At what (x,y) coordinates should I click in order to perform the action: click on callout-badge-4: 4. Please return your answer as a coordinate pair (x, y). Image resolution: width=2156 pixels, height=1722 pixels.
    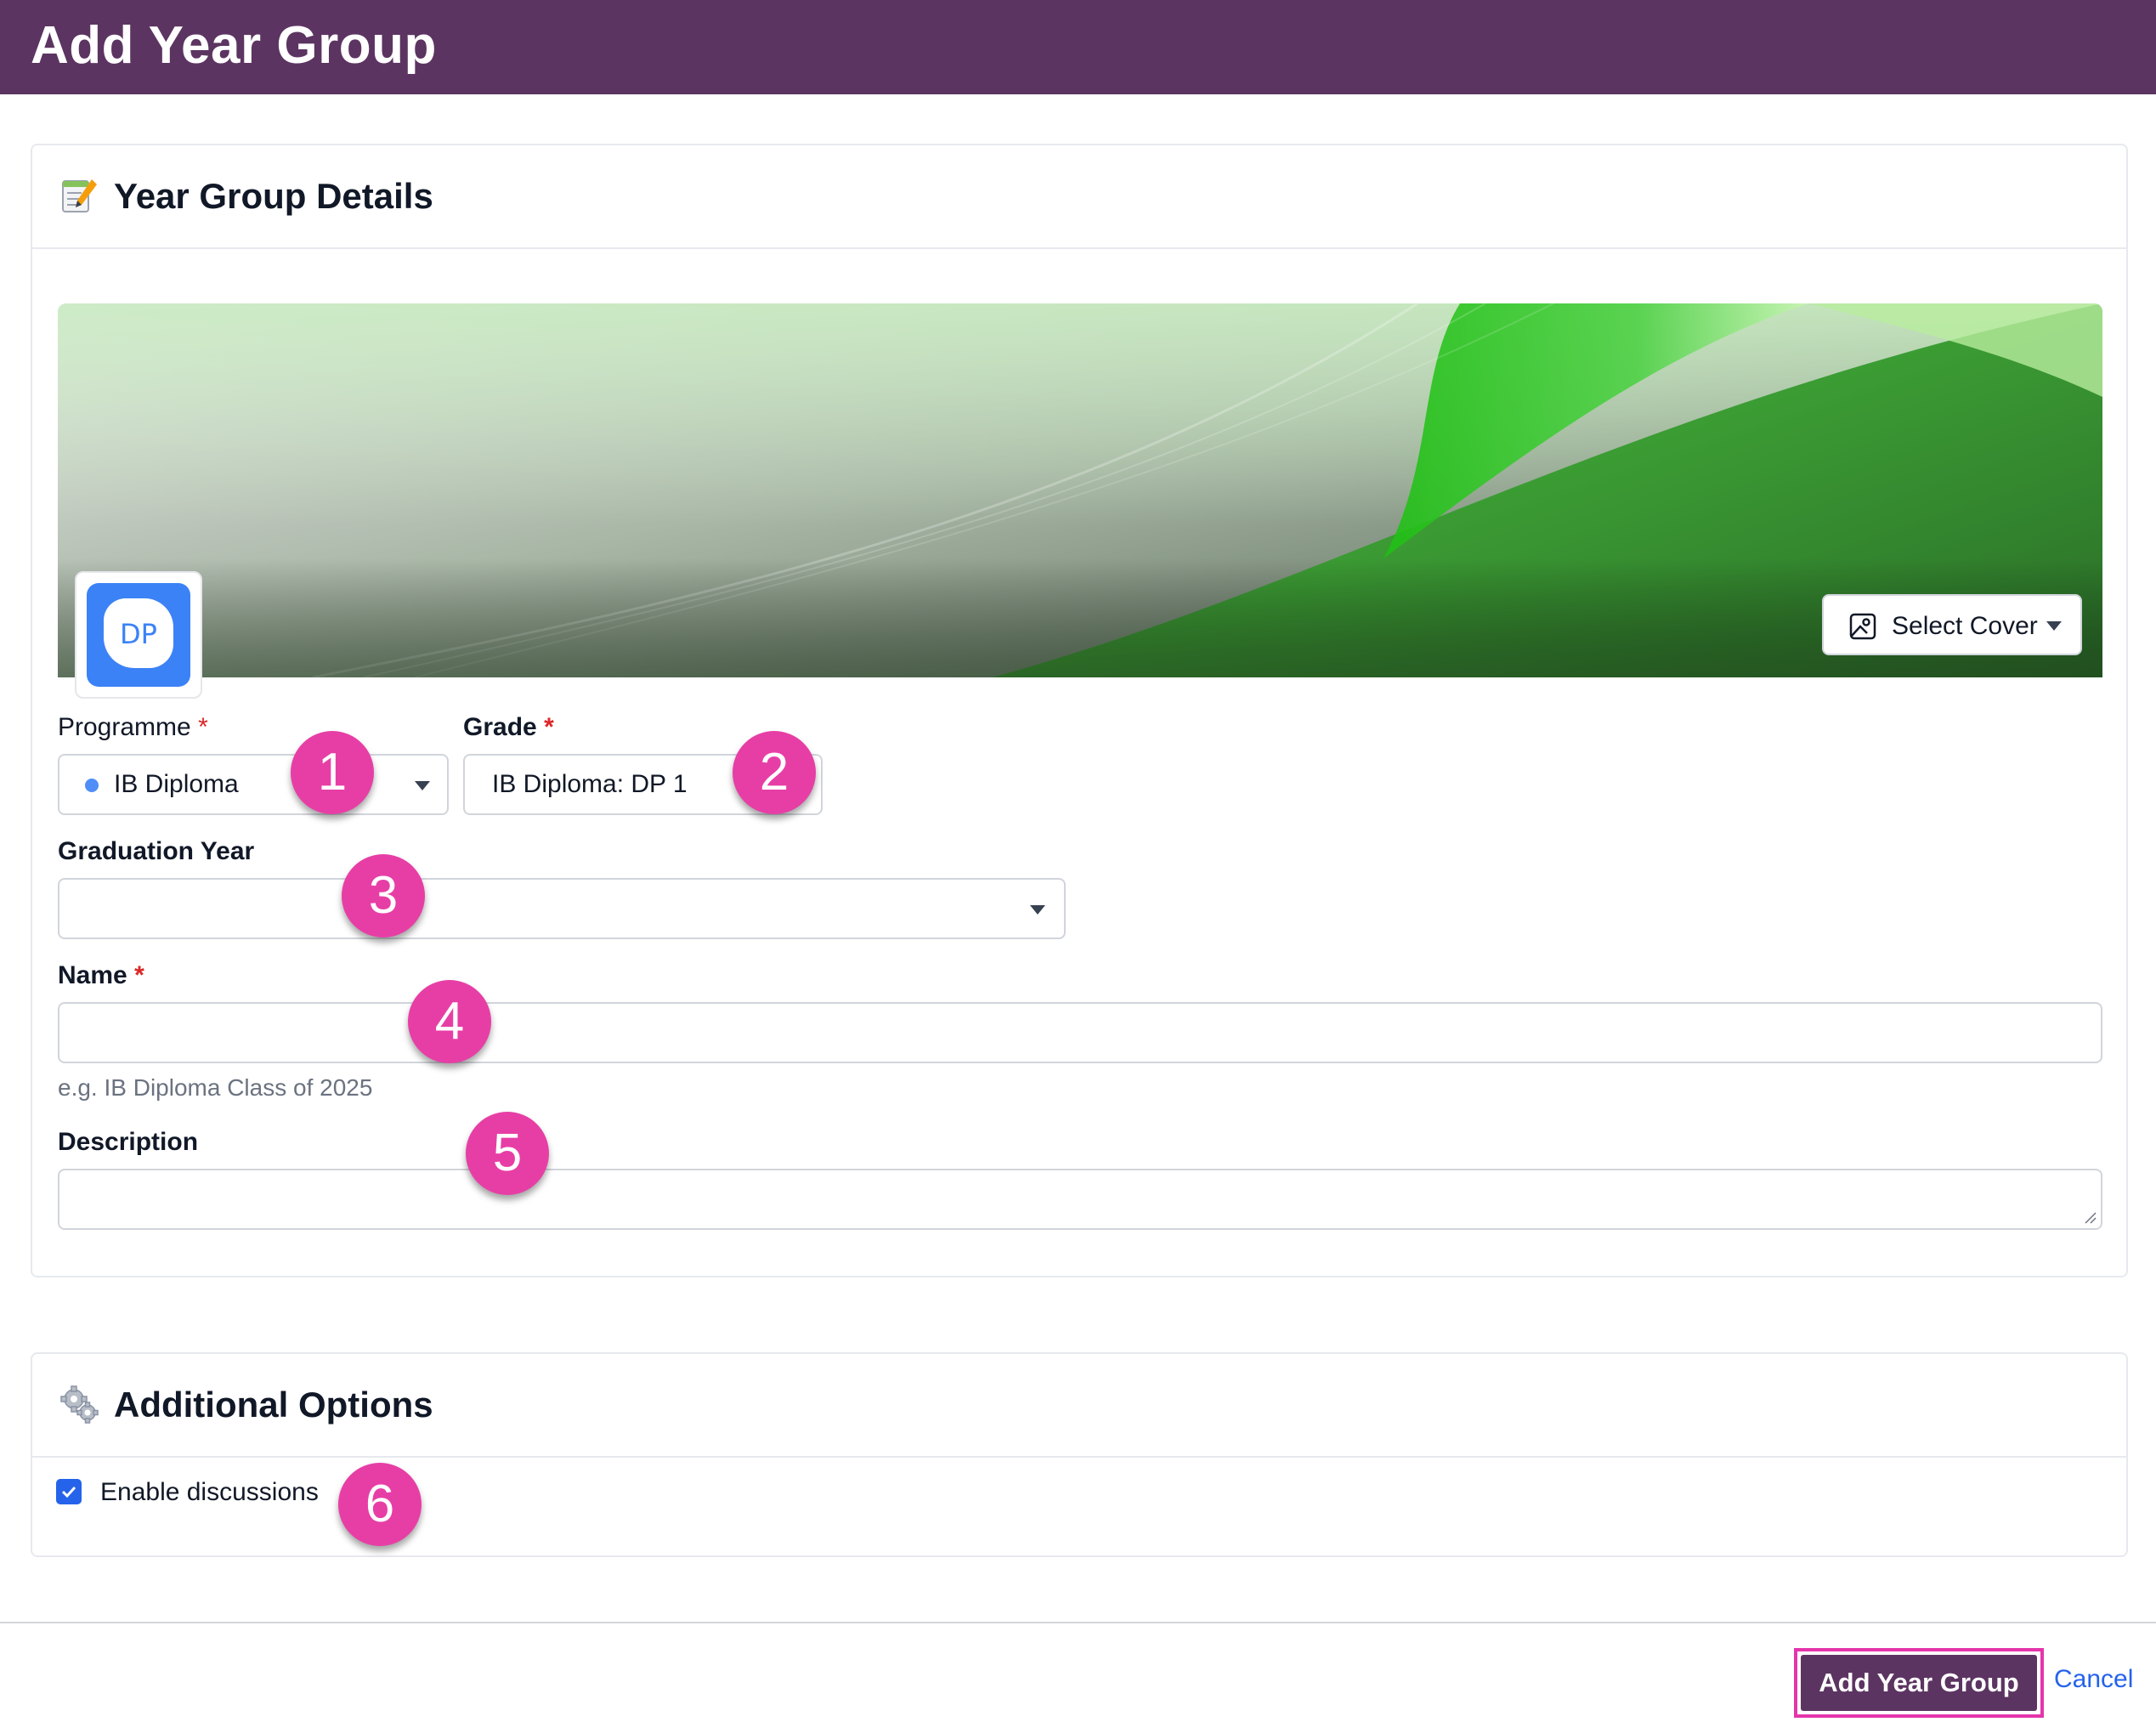
    Looking at the image, I should click on (449, 1022).